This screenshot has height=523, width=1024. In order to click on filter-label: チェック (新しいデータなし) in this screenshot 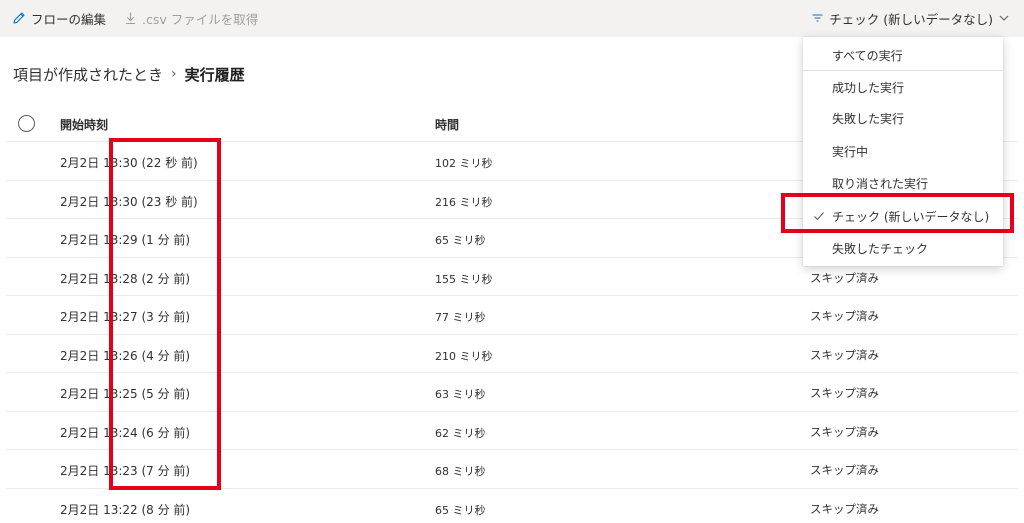, I will do `click(911, 19)`.